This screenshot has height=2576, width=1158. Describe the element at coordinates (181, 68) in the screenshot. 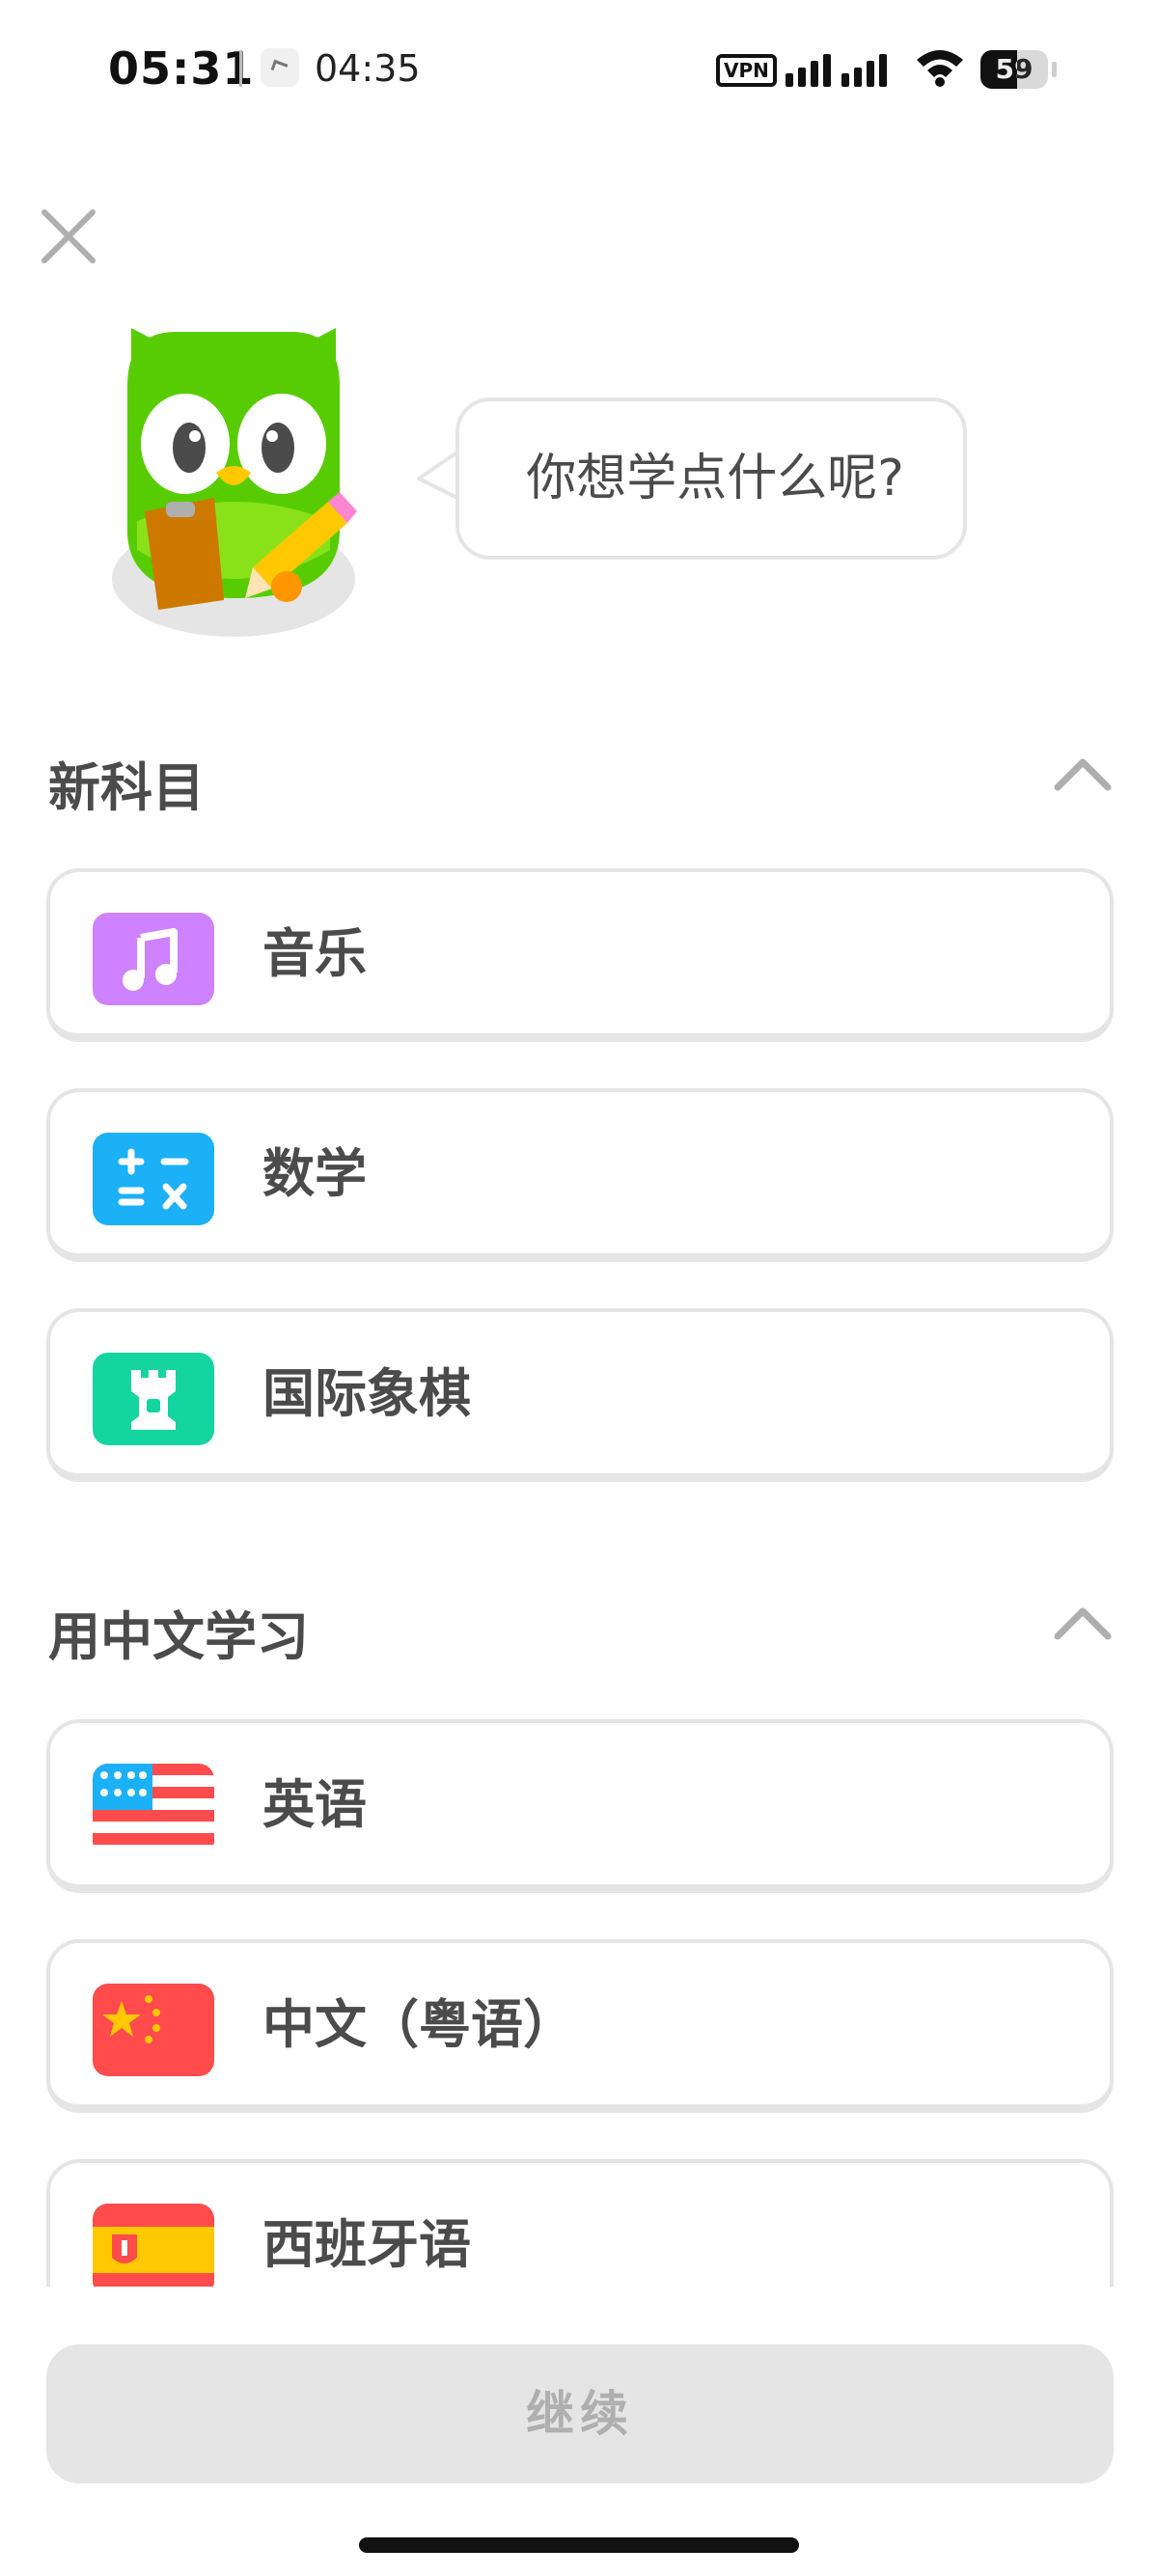

I see `status-time: 05:31` at that location.